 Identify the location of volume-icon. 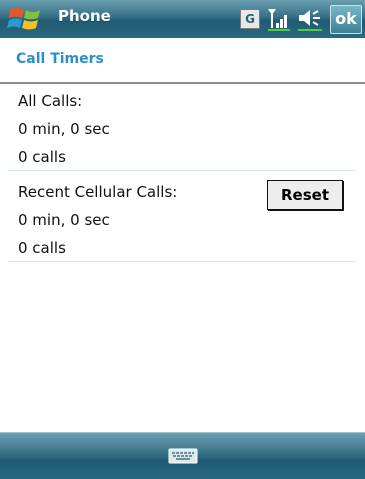
(310, 19).